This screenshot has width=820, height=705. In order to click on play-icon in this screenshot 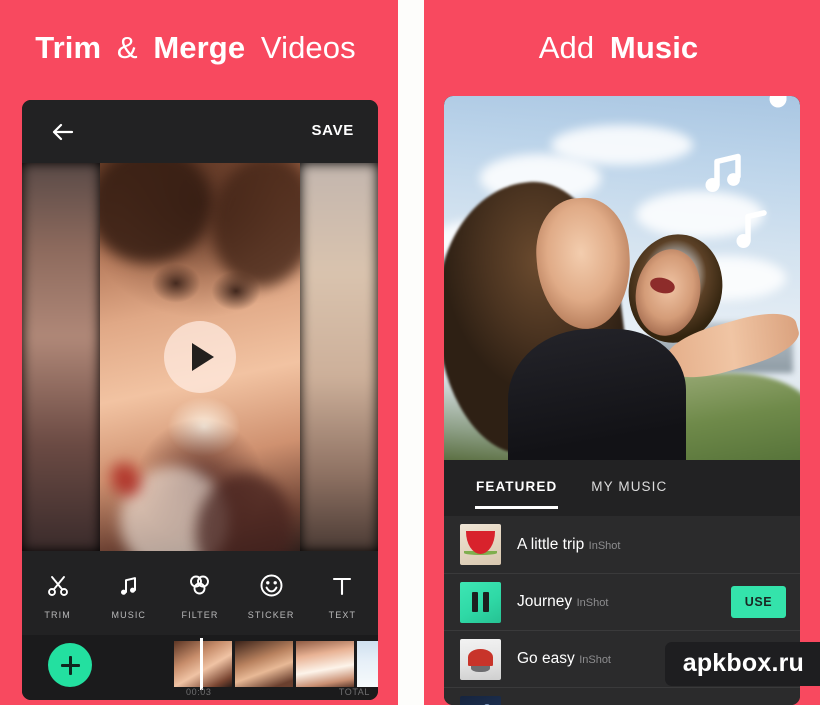, I will do `click(200, 357)`.